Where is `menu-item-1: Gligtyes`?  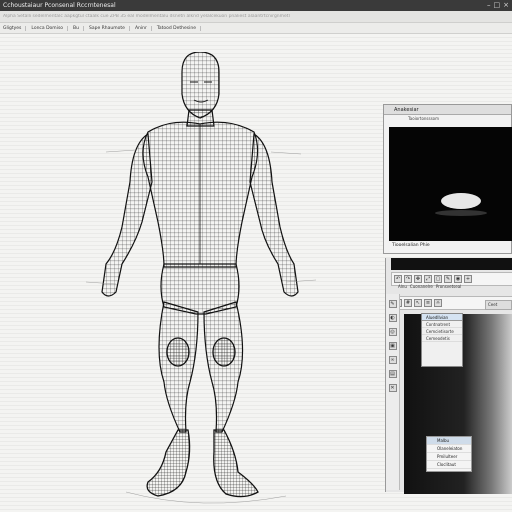
menu-item-1: Gligtyes is located at coordinates (15, 28).